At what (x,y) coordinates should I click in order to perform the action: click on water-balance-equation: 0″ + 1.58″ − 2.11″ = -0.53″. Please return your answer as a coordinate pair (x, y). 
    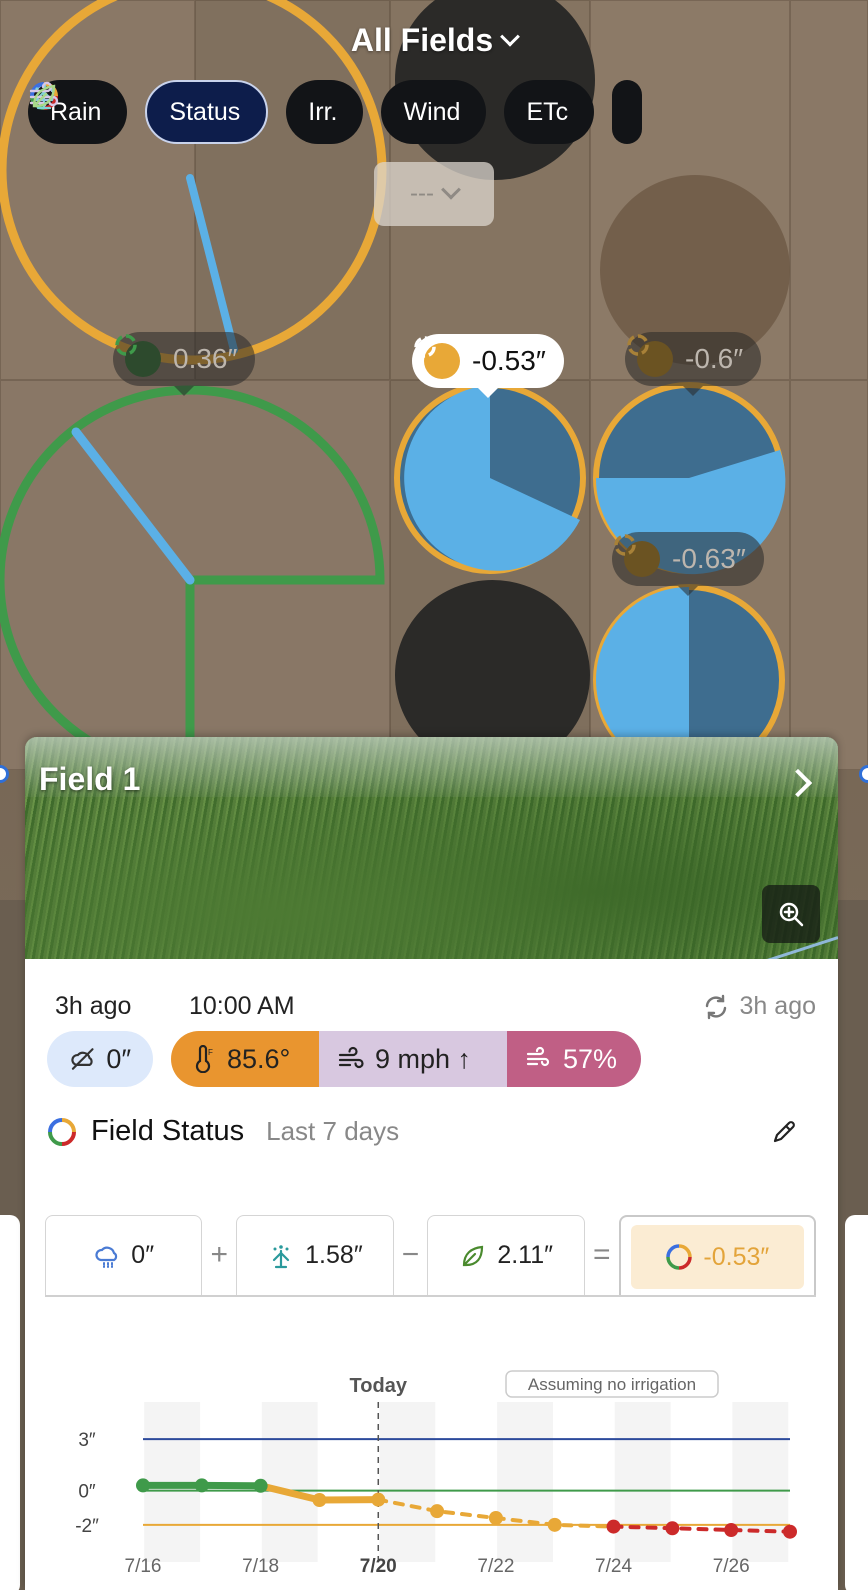
    Looking at the image, I should click on (430, 1256).